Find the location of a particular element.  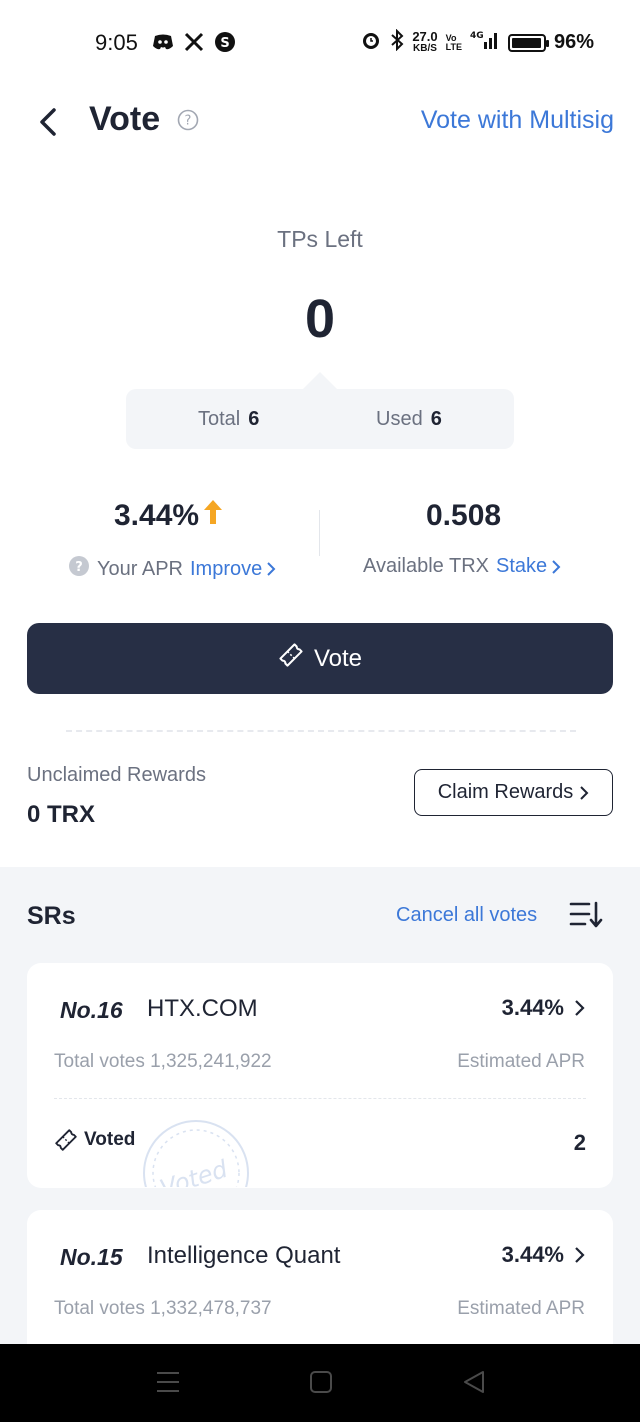

stats-divider is located at coordinates (319, 533).